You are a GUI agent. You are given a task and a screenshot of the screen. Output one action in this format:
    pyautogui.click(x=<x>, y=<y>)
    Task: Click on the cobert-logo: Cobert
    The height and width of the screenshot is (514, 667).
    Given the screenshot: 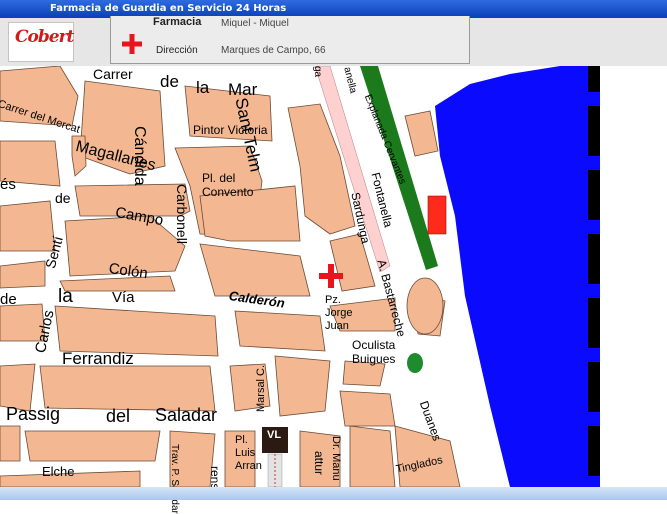 What is the action you would take?
    pyautogui.click(x=41, y=42)
    